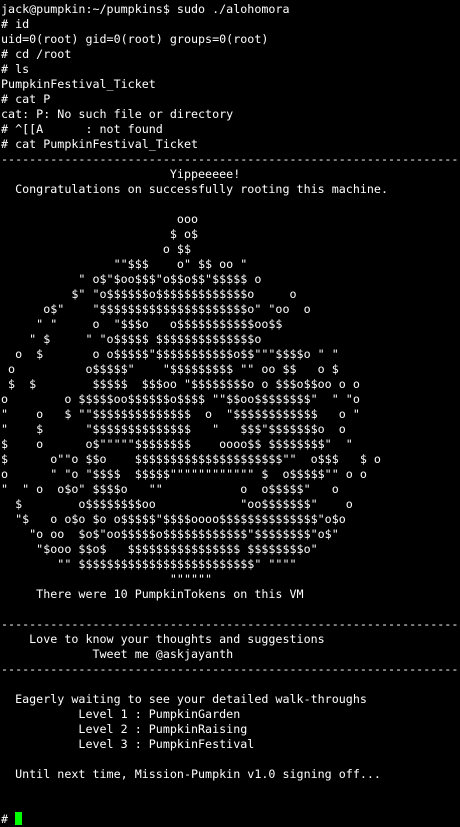  What do you see at coordinates (170, 489) in the screenshot?
I see `terminal-line: " " o o$o" $$$$o "" o o$$$$$" o` at bounding box center [170, 489].